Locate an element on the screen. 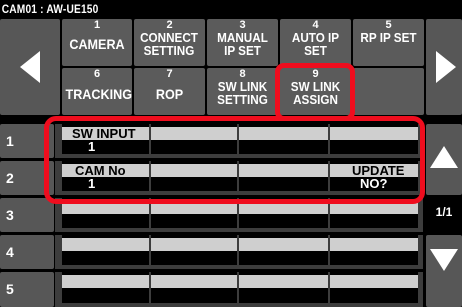 This screenshot has height=307, width=462. menu-label: TRACKING is located at coordinates (99, 94).